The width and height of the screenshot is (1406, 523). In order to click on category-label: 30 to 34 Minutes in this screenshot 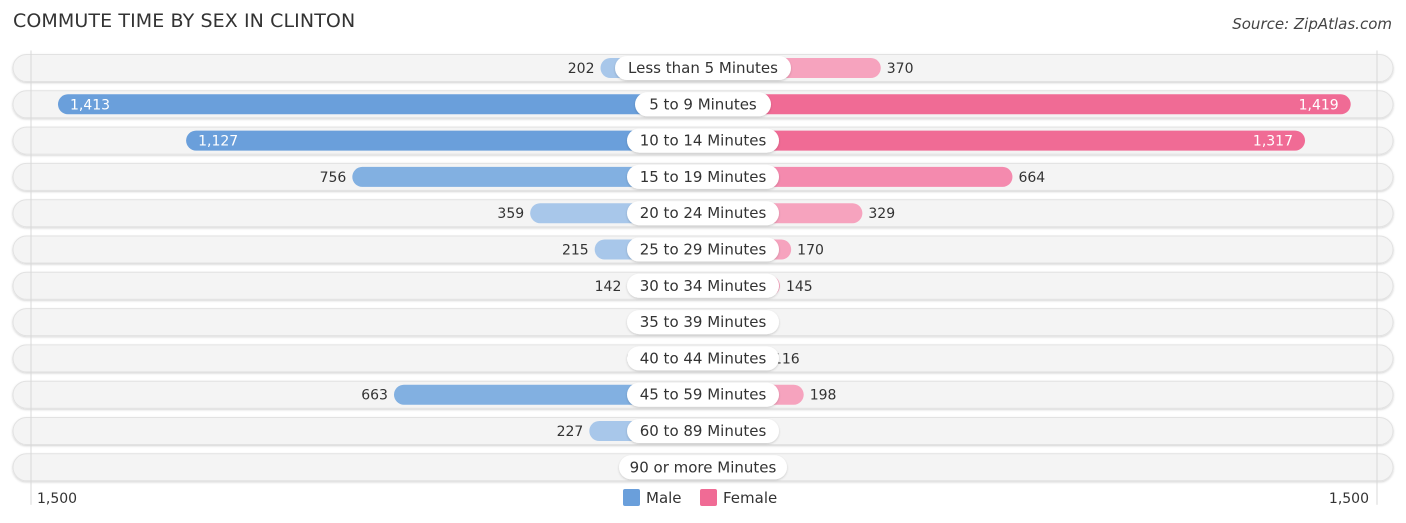, I will do `click(703, 286)`.